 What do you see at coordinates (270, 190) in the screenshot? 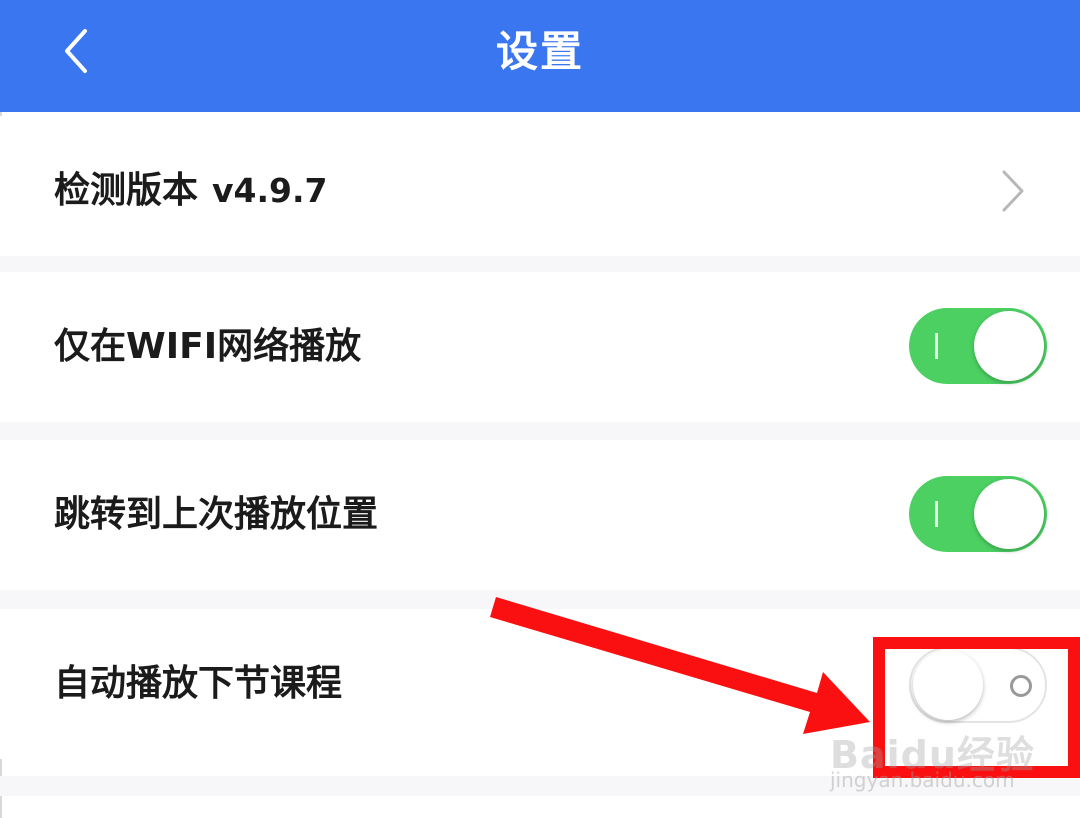
I see `version-text: v4.9.7` at bounding box center [270, 190].